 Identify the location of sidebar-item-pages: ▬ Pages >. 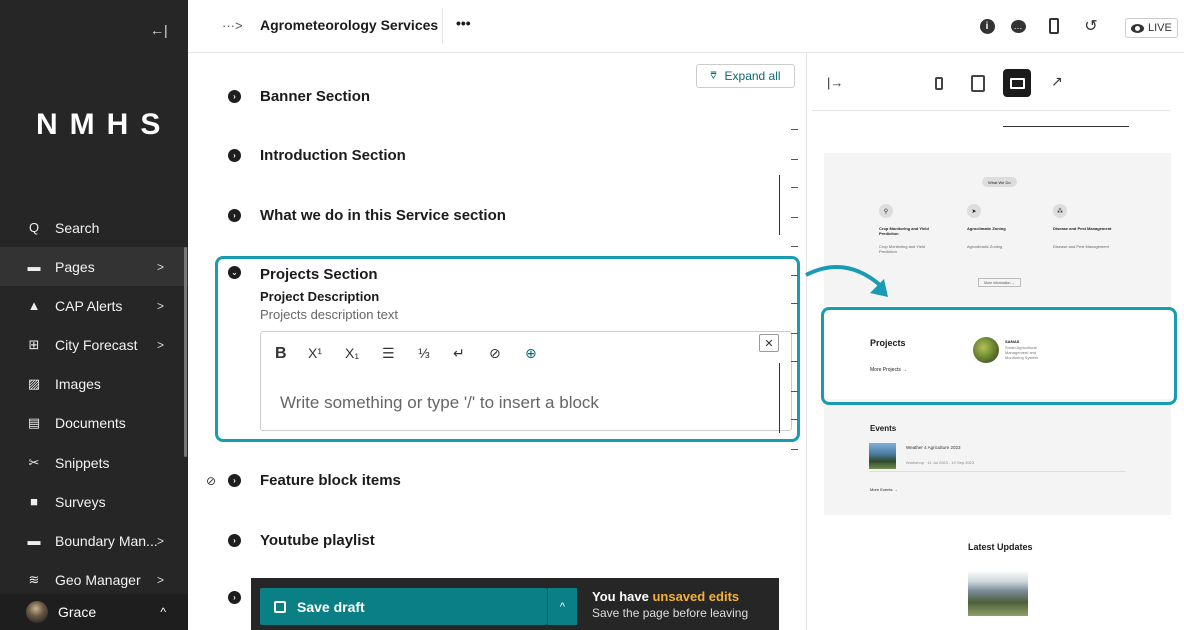
(94, 266).